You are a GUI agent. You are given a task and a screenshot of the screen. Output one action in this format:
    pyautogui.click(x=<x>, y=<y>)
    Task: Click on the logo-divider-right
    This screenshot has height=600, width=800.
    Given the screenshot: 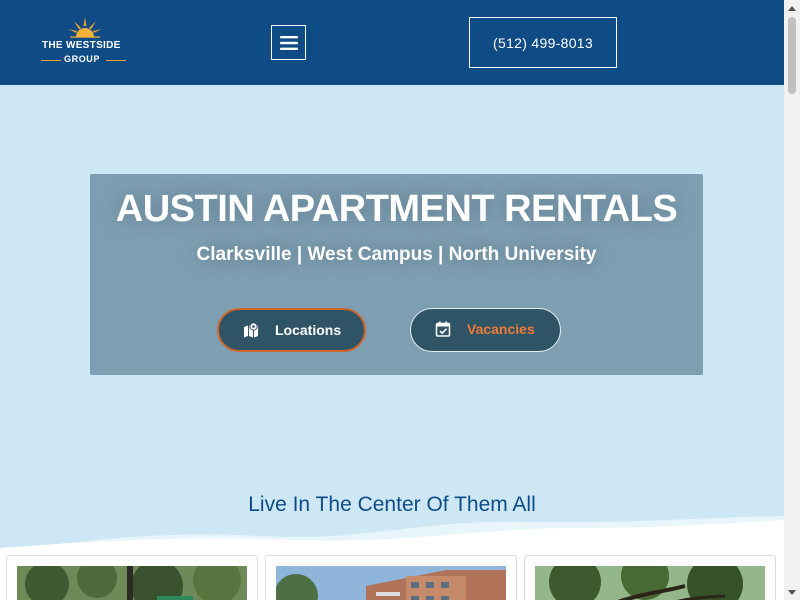 What is the action you would take?
    pyautogui.click(x=116, y=60)
    